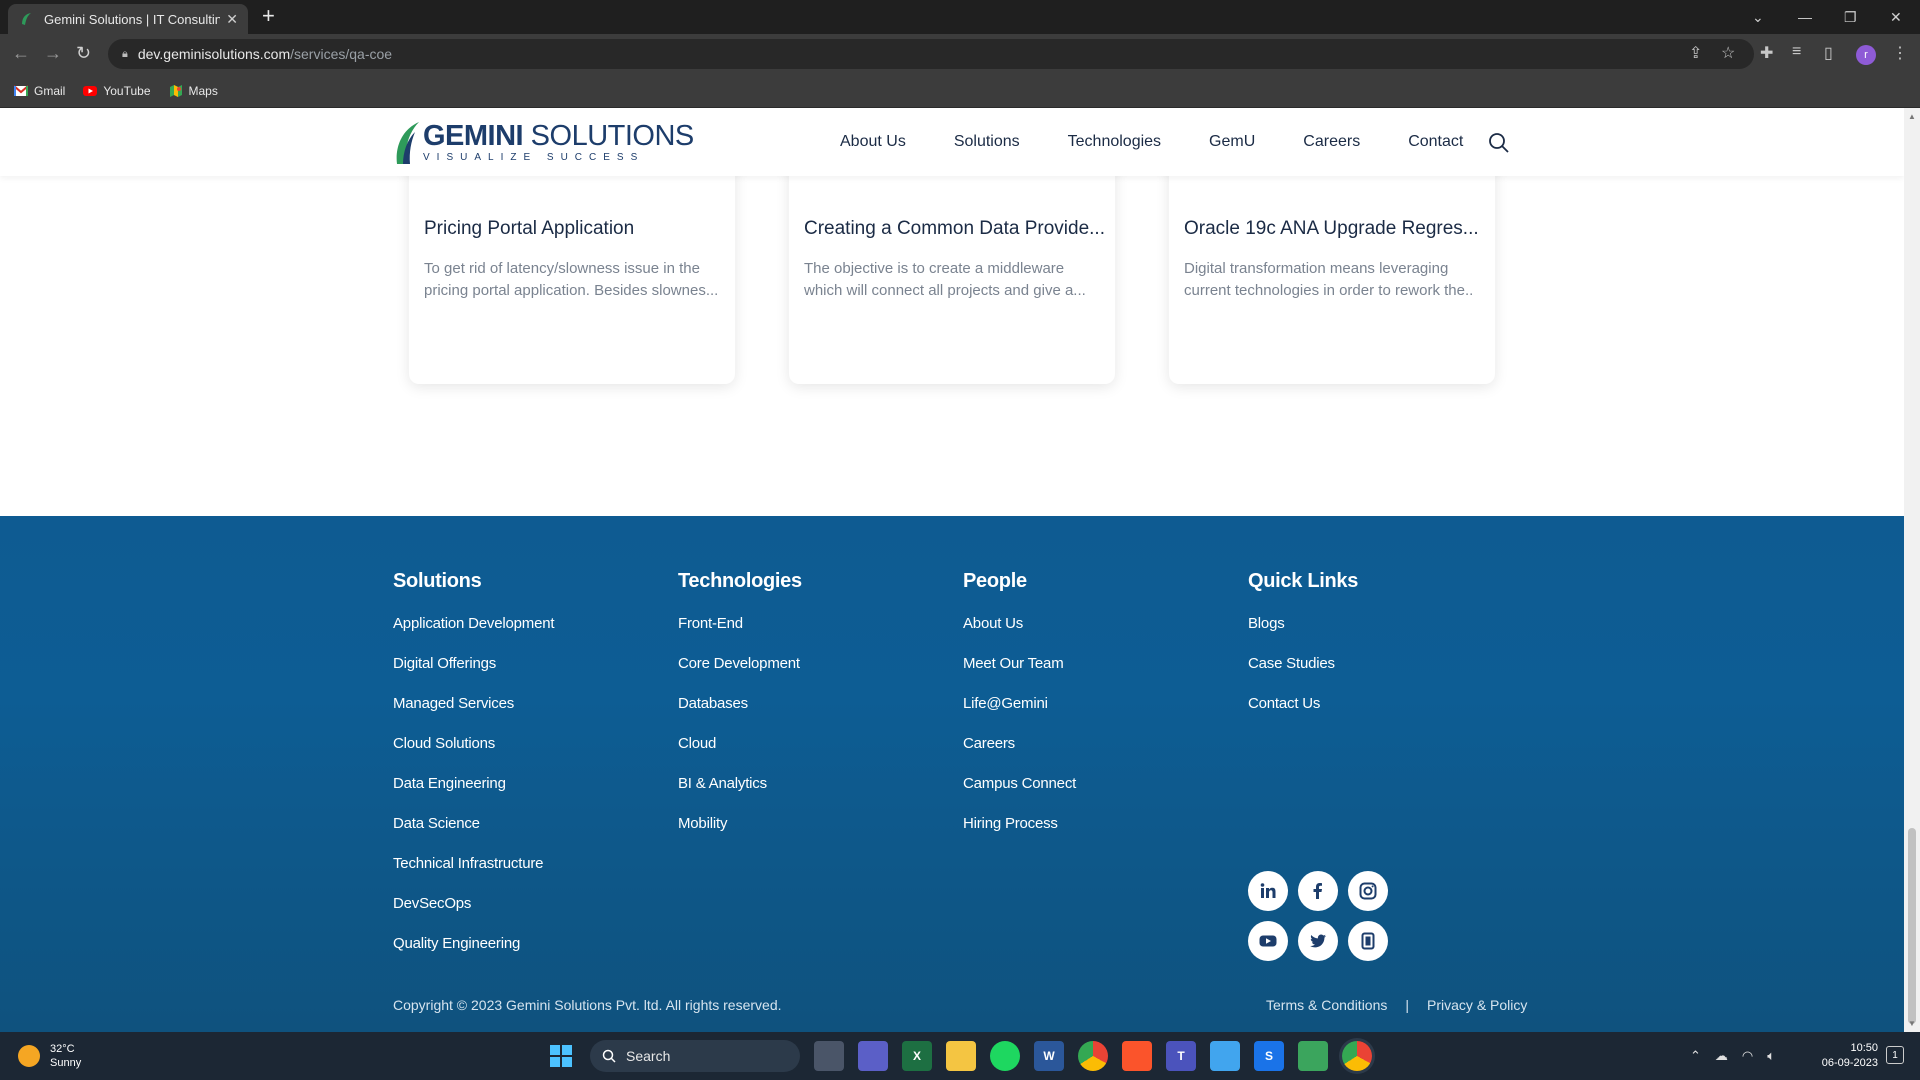 The width and height of the screenshot is (1920, 1080). I want to click on taskbar-apps: Search X W T S, so click(959, 1056).